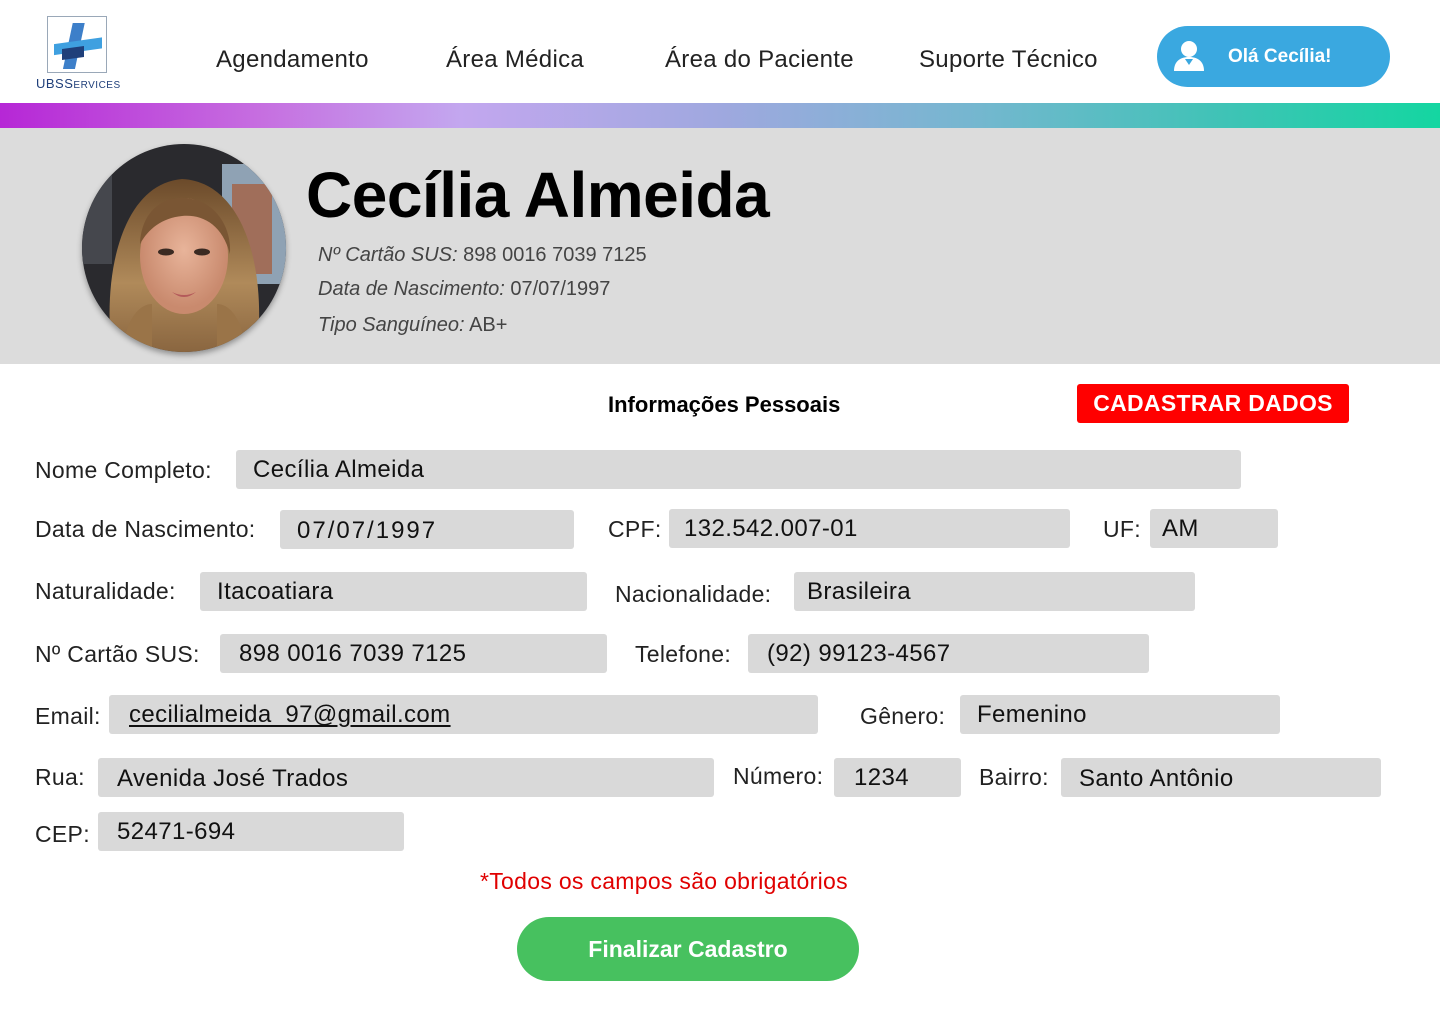 The width and height of the screenshot is (1440, 1025). What do you see at coordinates (413, 325) in the screenshot?
I see `profile-blood-type: Tipo Sanguíneo: AB+` at bounding box center [413, 325].